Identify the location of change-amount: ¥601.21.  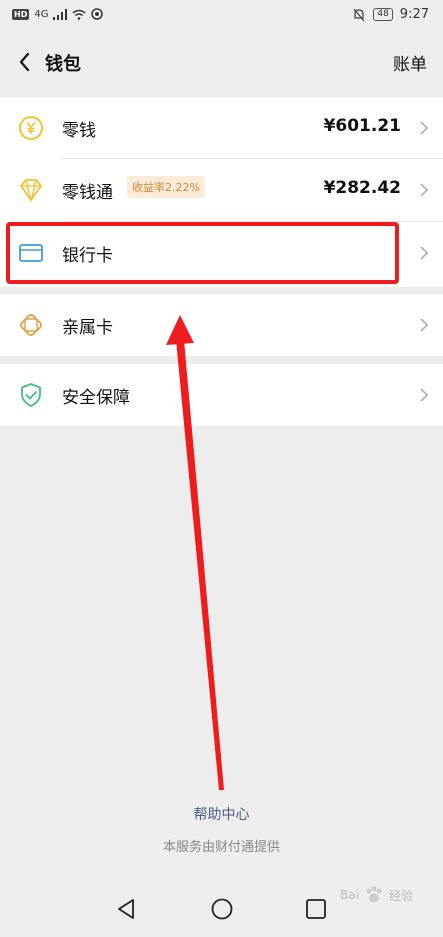
(362, 126).